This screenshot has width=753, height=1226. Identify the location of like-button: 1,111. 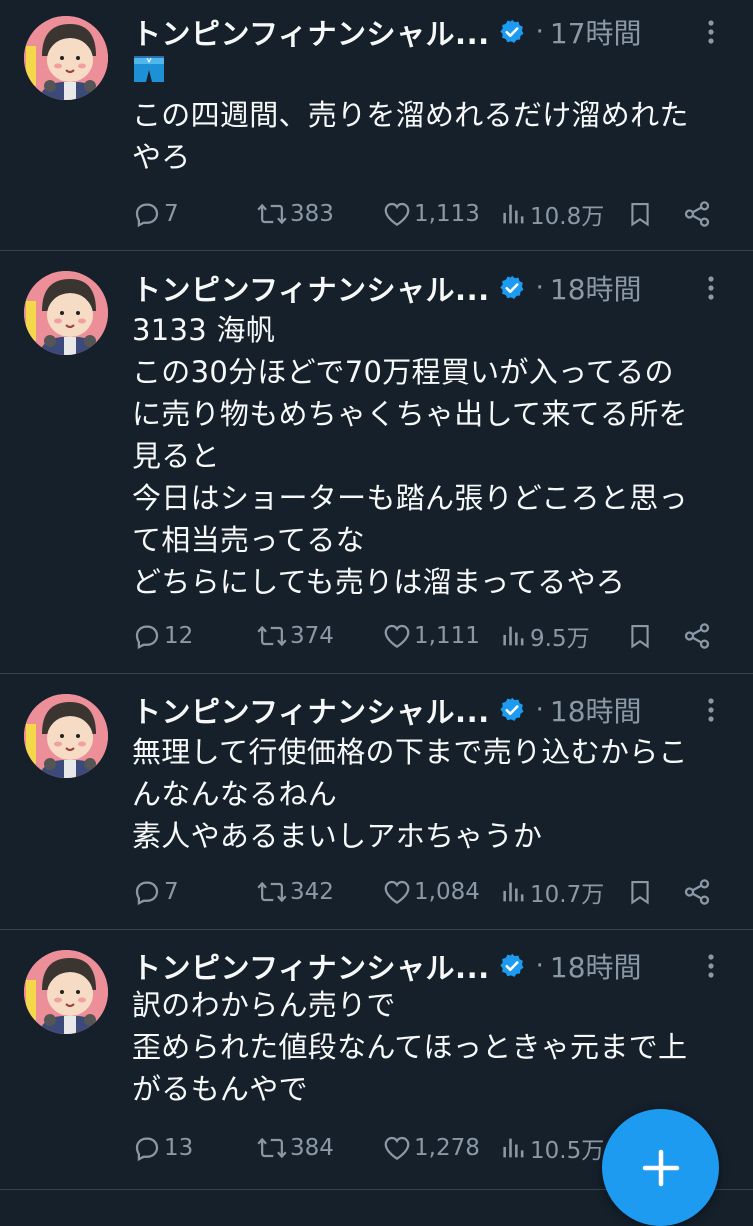
(431, 636).